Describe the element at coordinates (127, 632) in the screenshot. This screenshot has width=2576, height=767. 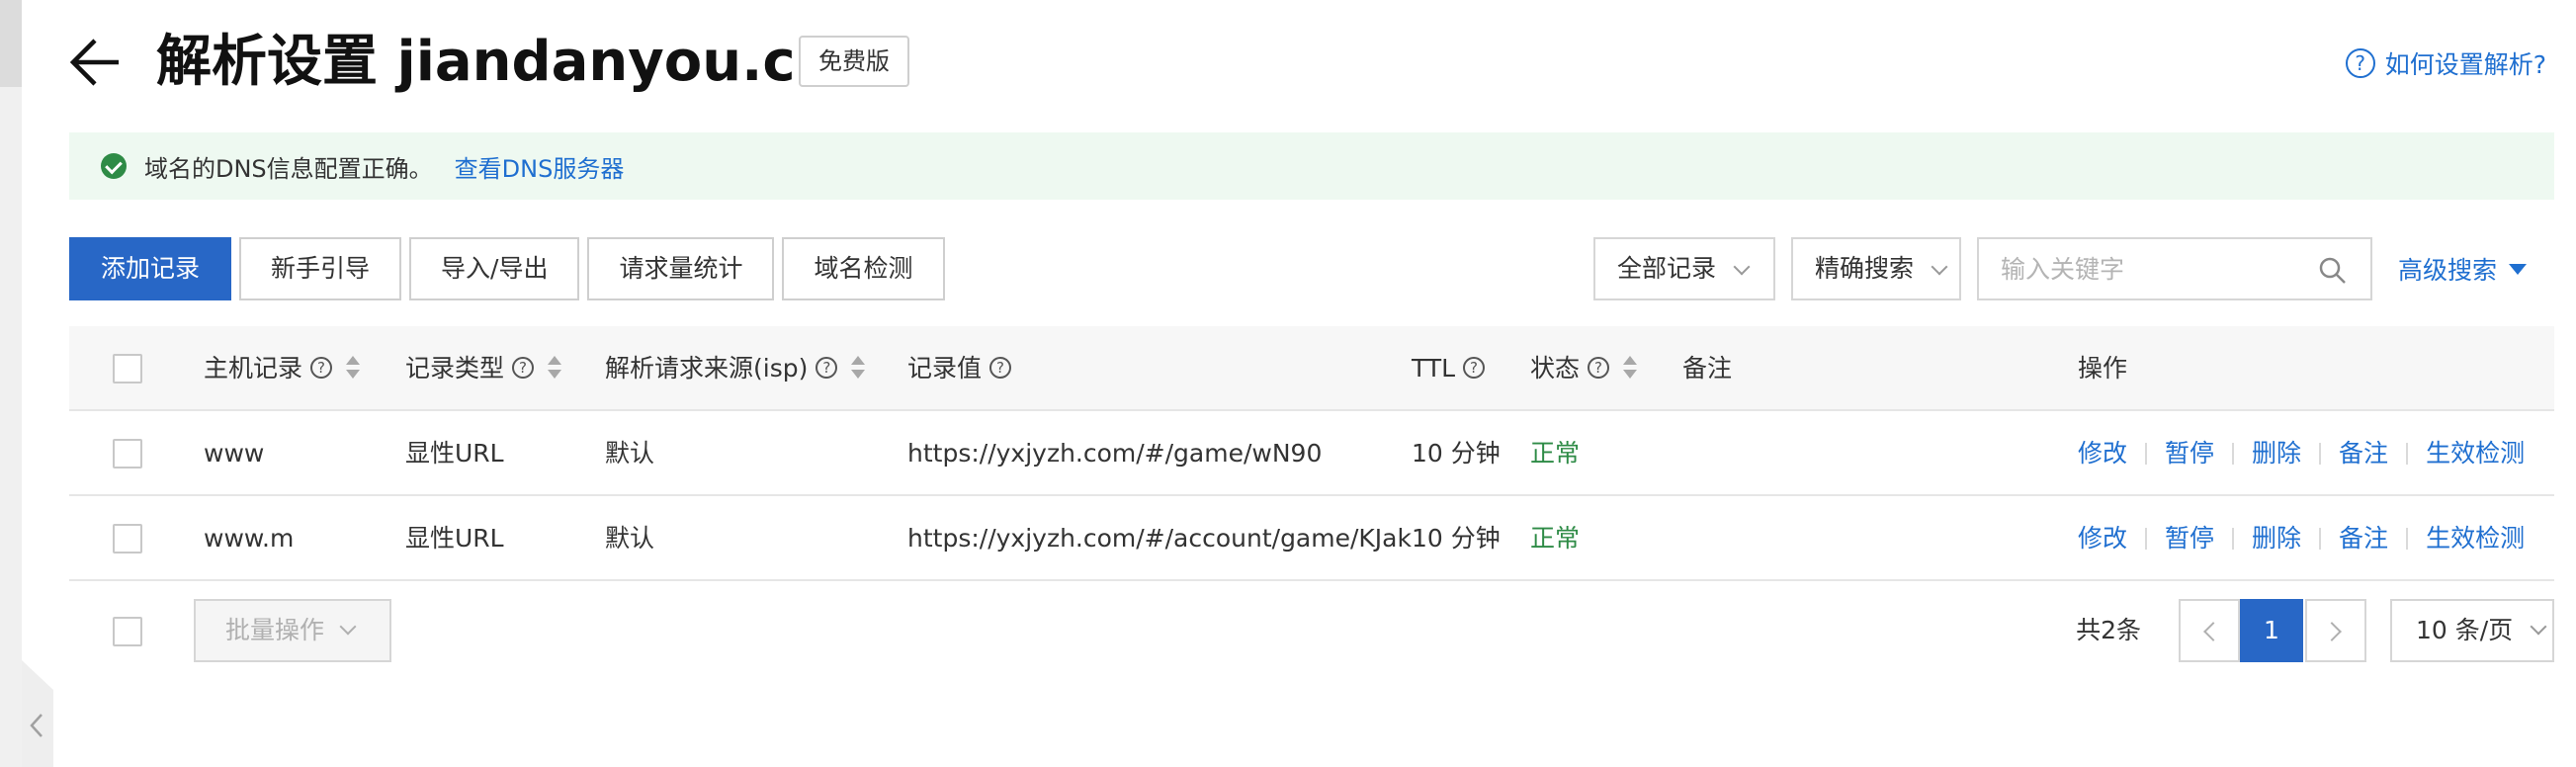
I see `footer-select-all-checkbox` at that location.